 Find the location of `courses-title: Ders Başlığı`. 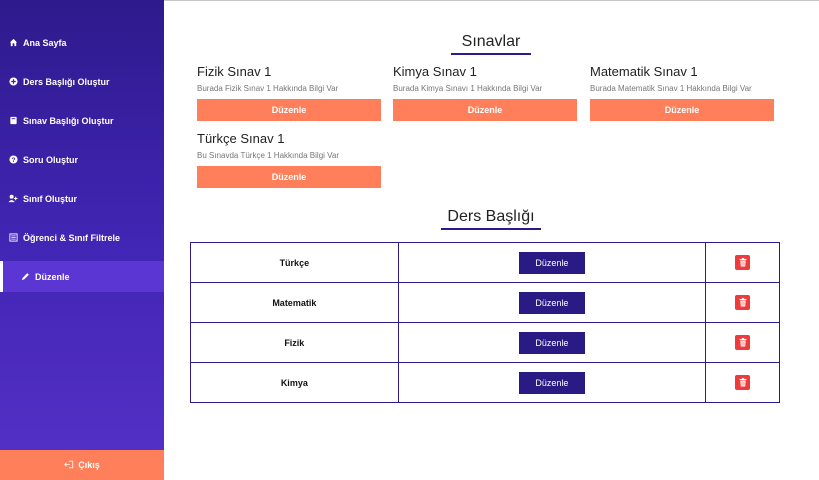

courses-title: Ders Başlığı is located at coordinates (491, 219).